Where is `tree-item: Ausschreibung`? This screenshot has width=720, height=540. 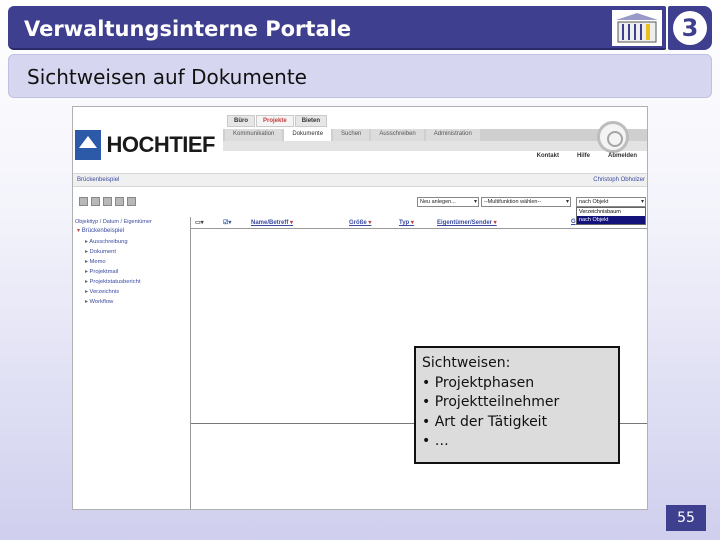
tree-item: Ausschreibung is located at coordinates (112, 244).